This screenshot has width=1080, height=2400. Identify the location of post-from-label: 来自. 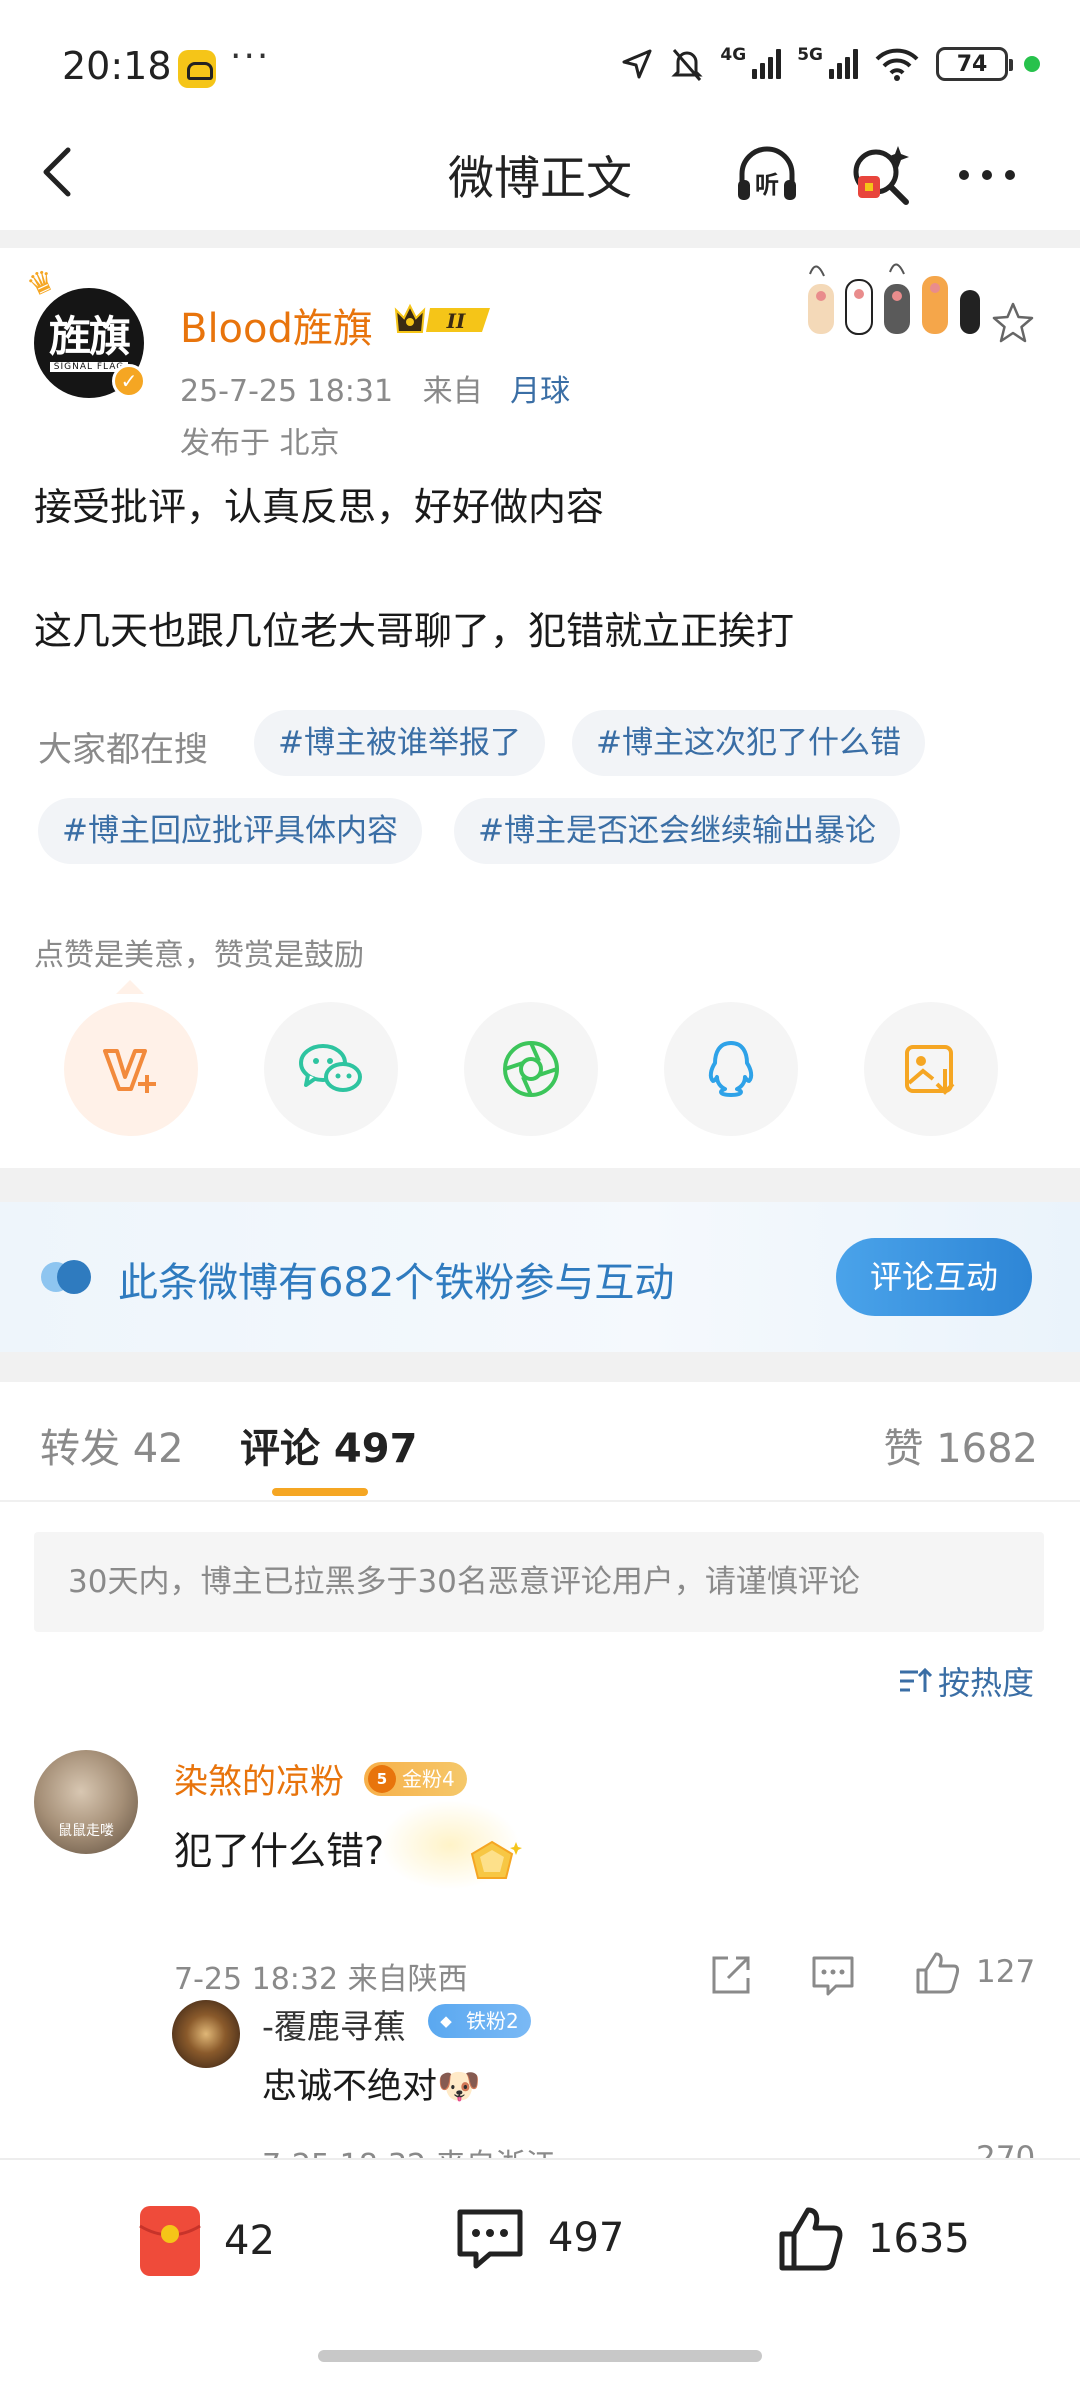
(452, 391).